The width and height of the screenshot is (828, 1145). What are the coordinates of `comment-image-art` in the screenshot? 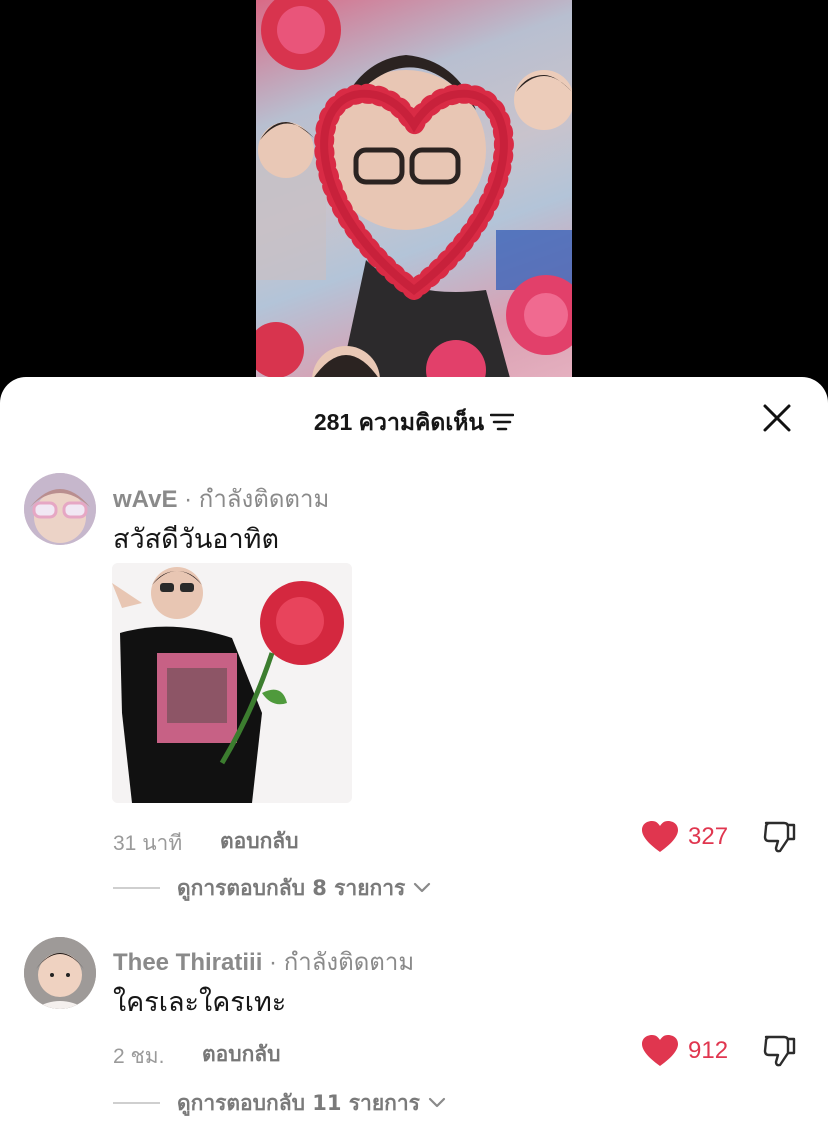 It's located at (232, 683).